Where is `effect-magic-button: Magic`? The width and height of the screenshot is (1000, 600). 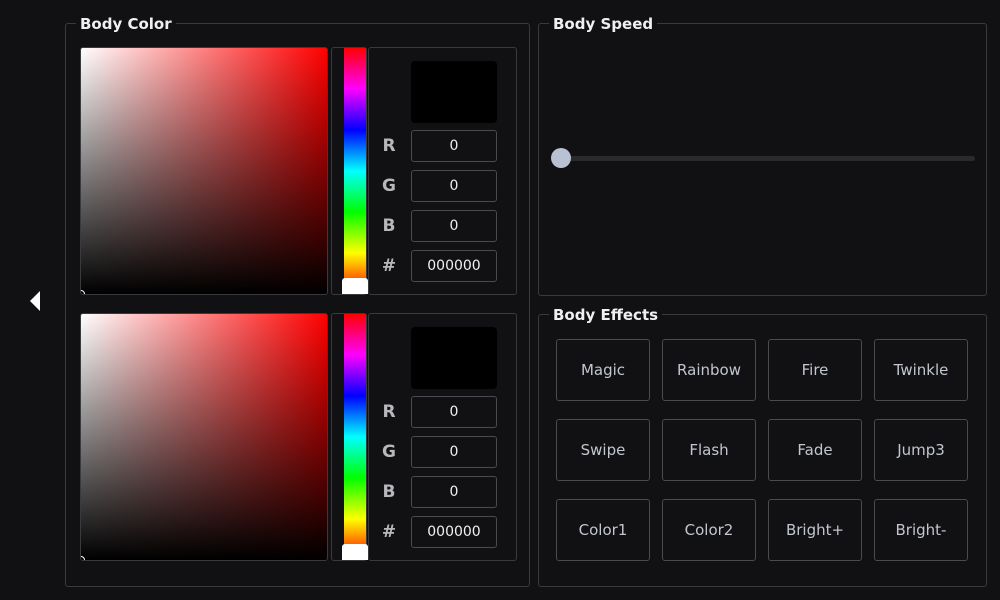
effect-magic-button: Magic is located at coordinates (603, 370).